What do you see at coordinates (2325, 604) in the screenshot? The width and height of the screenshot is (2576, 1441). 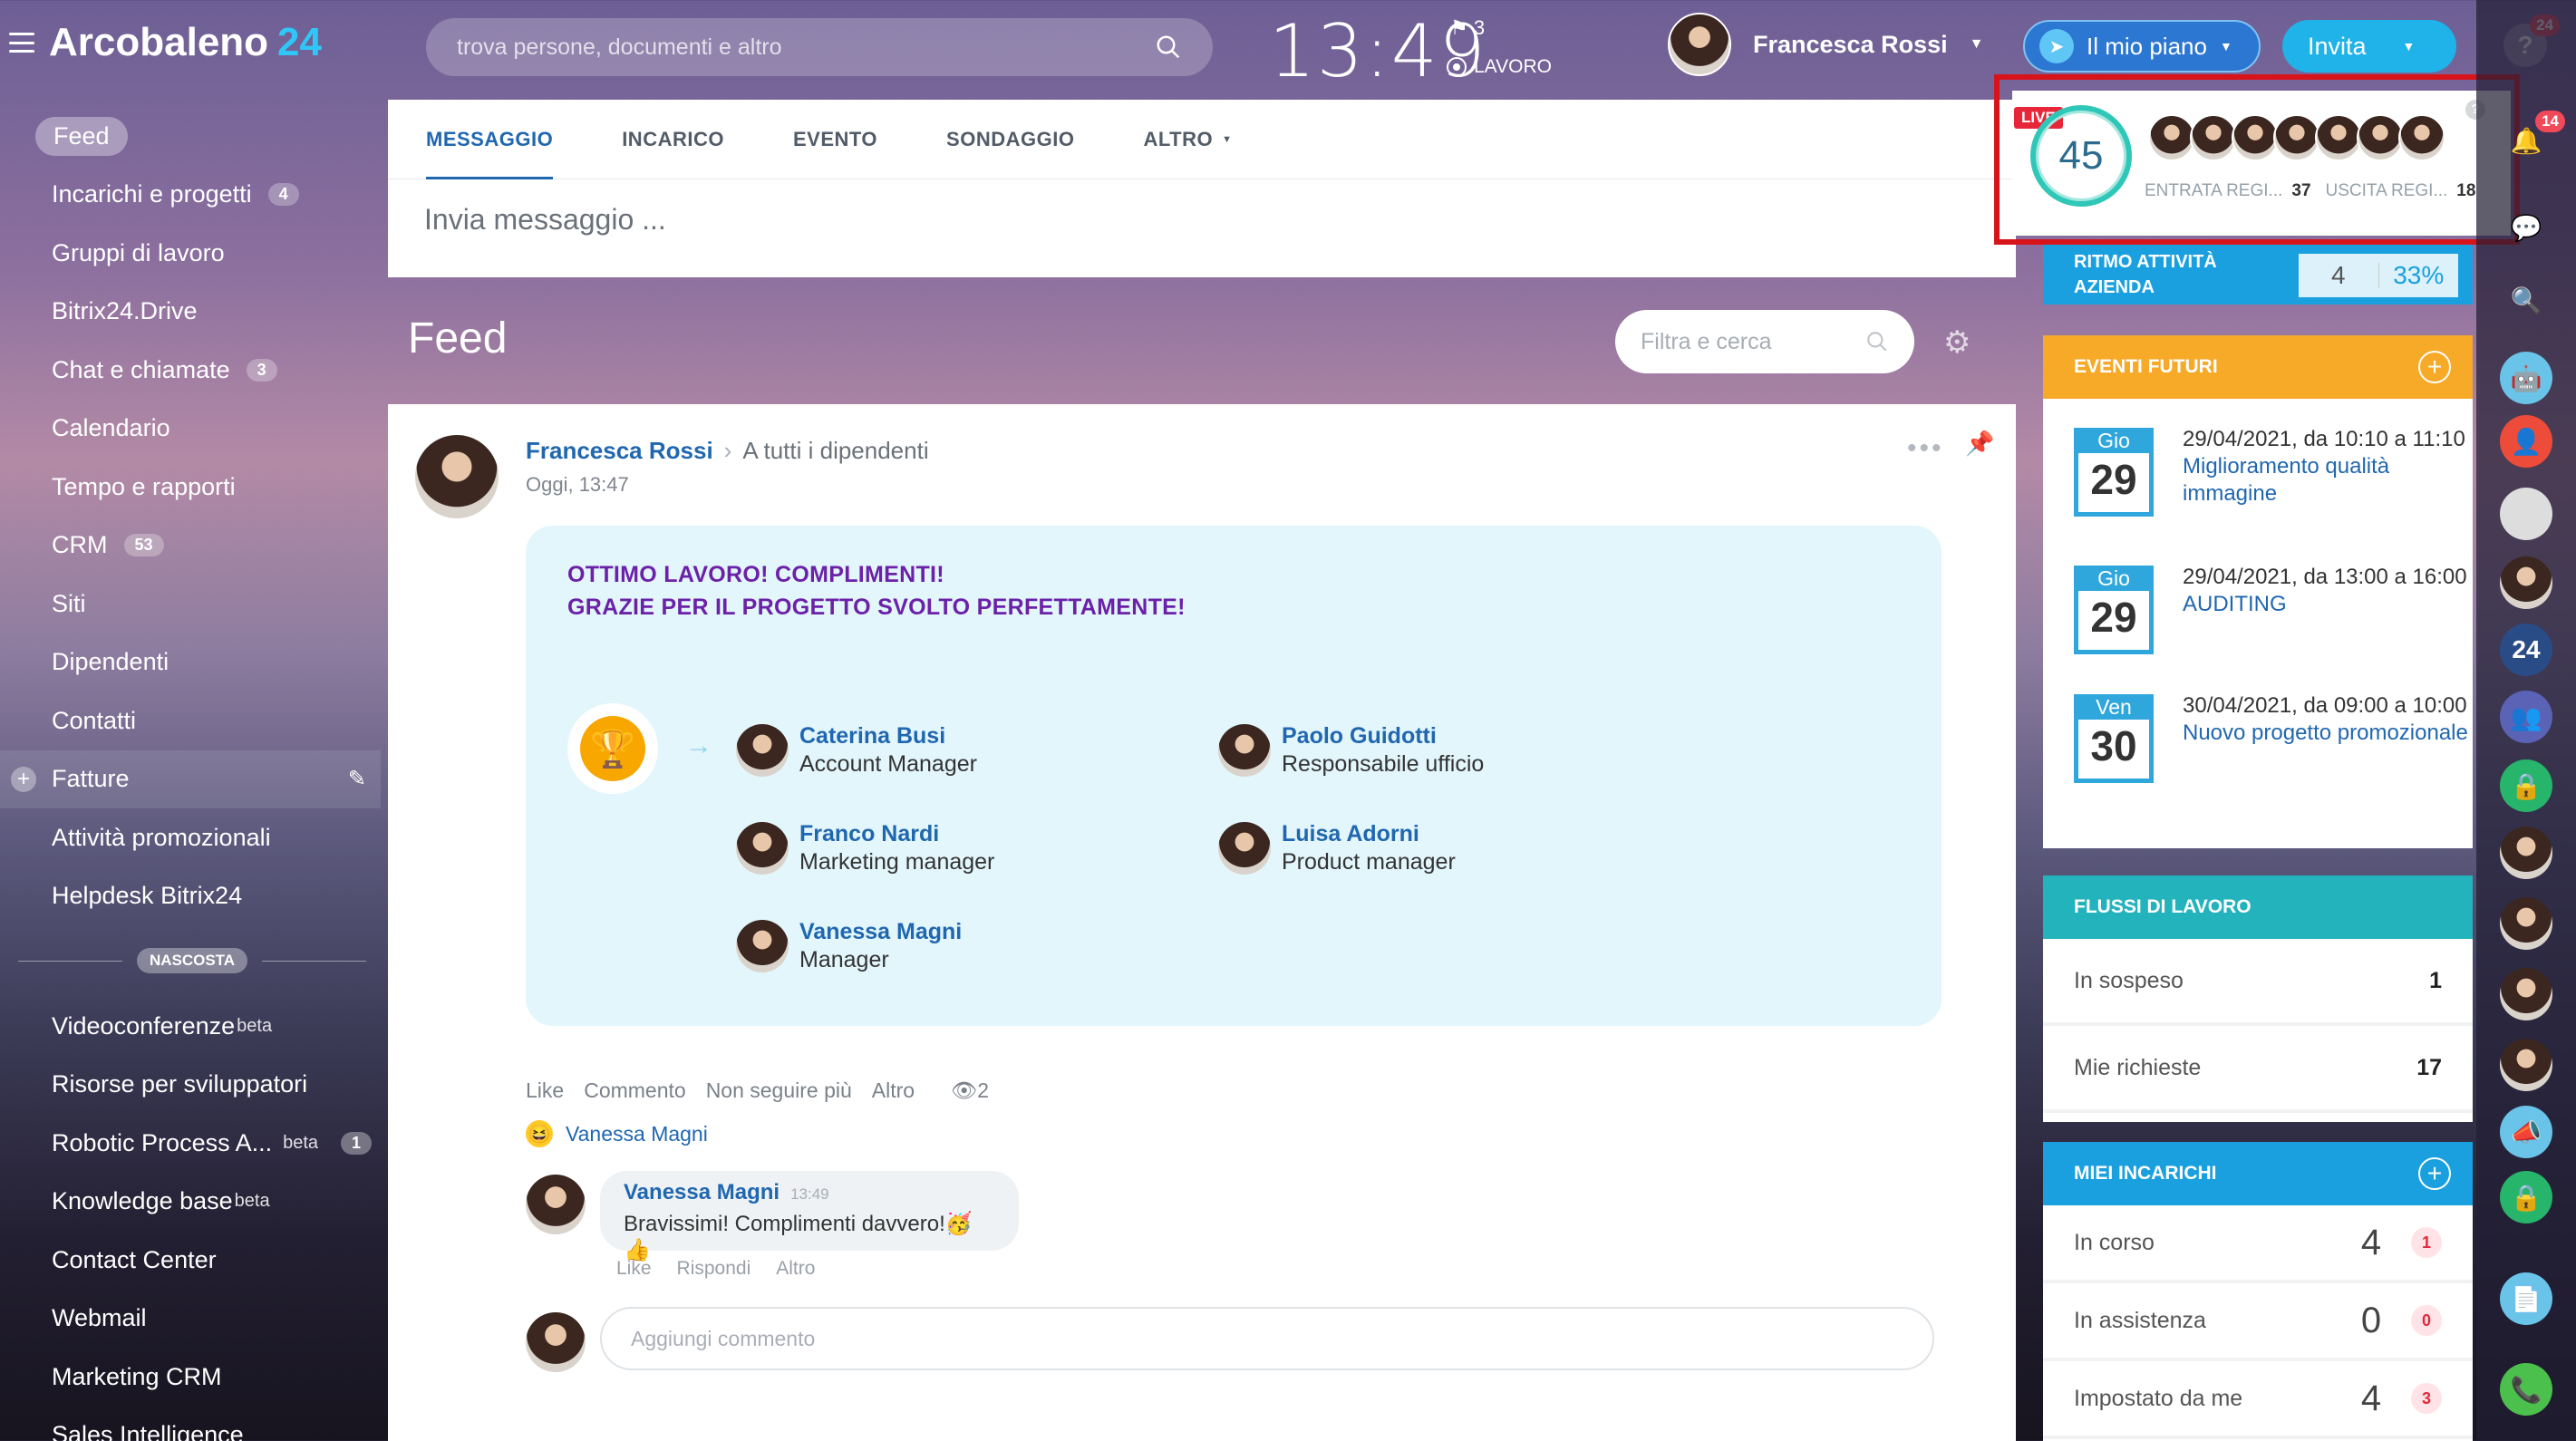 I see `event-link: AUDITING` at bounding box center [2325, 604].